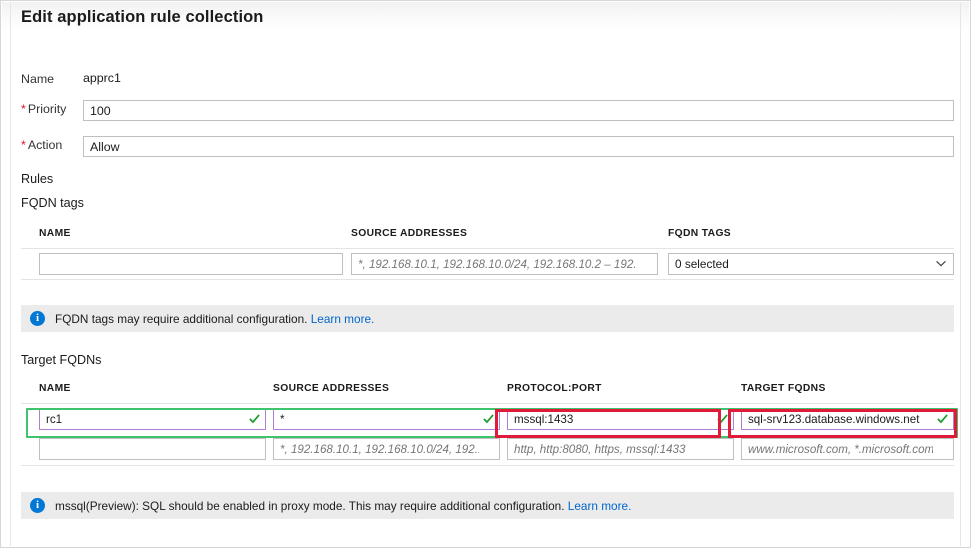 The image size is (971, 548). What do you see at coordinates (102, 78) in the screenshot?
I see `name-value: apprc1` at bounding box center [102, 78].